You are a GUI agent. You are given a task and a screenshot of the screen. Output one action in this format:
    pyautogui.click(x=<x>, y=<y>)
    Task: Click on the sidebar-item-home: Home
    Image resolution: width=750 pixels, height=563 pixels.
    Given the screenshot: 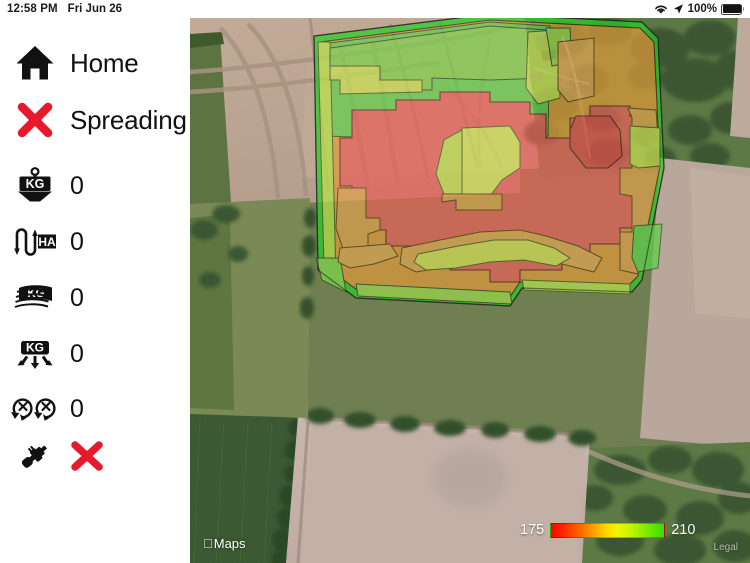 What is the action you would take?
    pyautogui.click(x=95, y=63)
    